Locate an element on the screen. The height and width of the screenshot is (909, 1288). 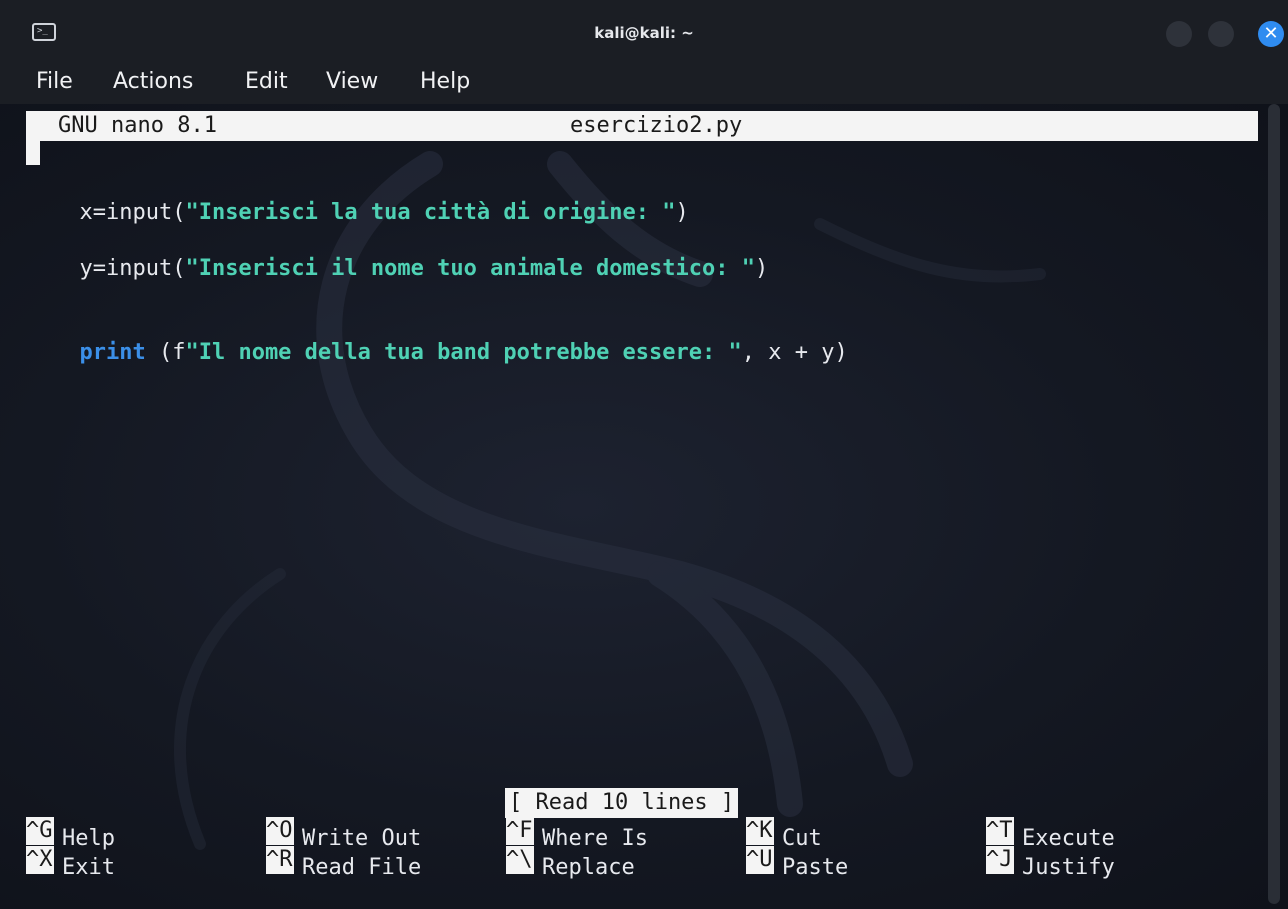
shortcut-label: Replace is located at coordinates (588, 867).